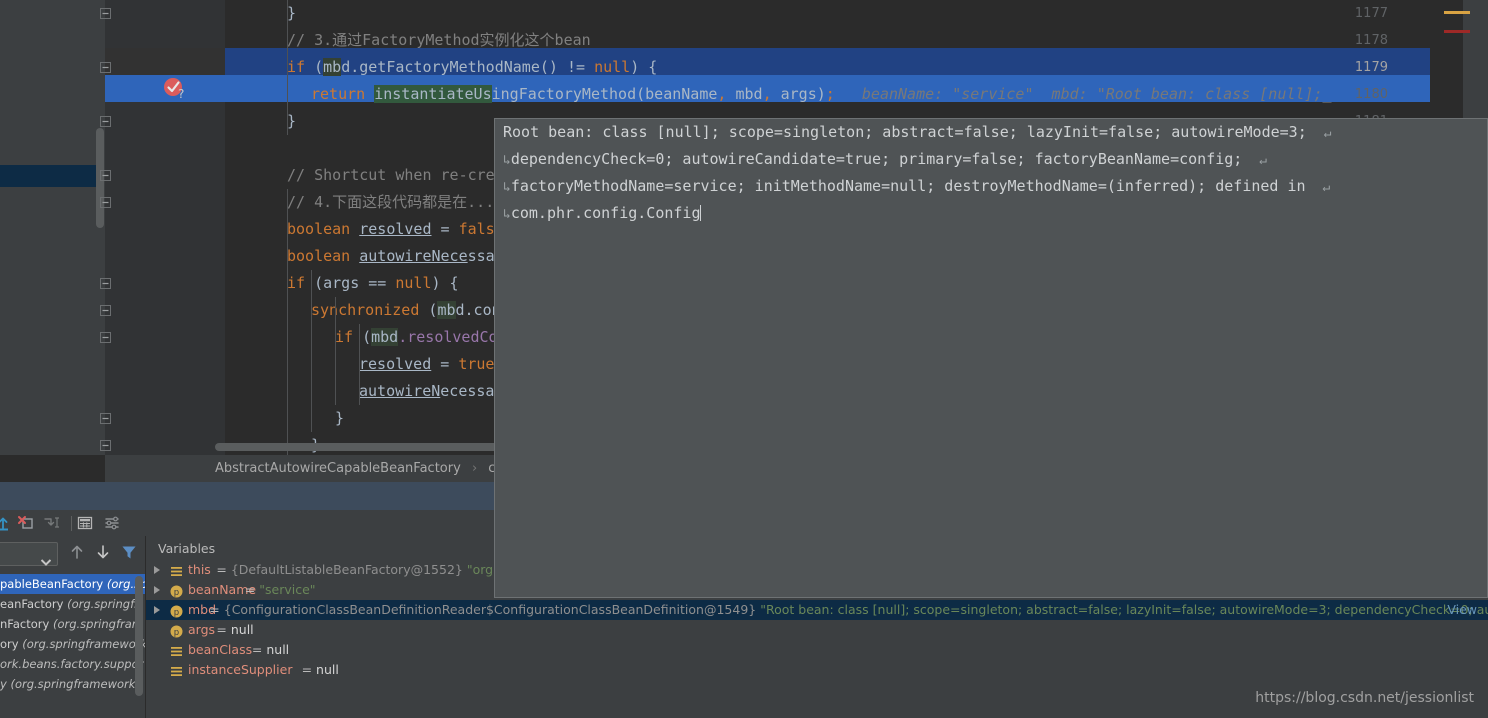  Describe the element at coordinates (364, 364) in the screenshot. I see `code-line: resolved = true;` at that location.